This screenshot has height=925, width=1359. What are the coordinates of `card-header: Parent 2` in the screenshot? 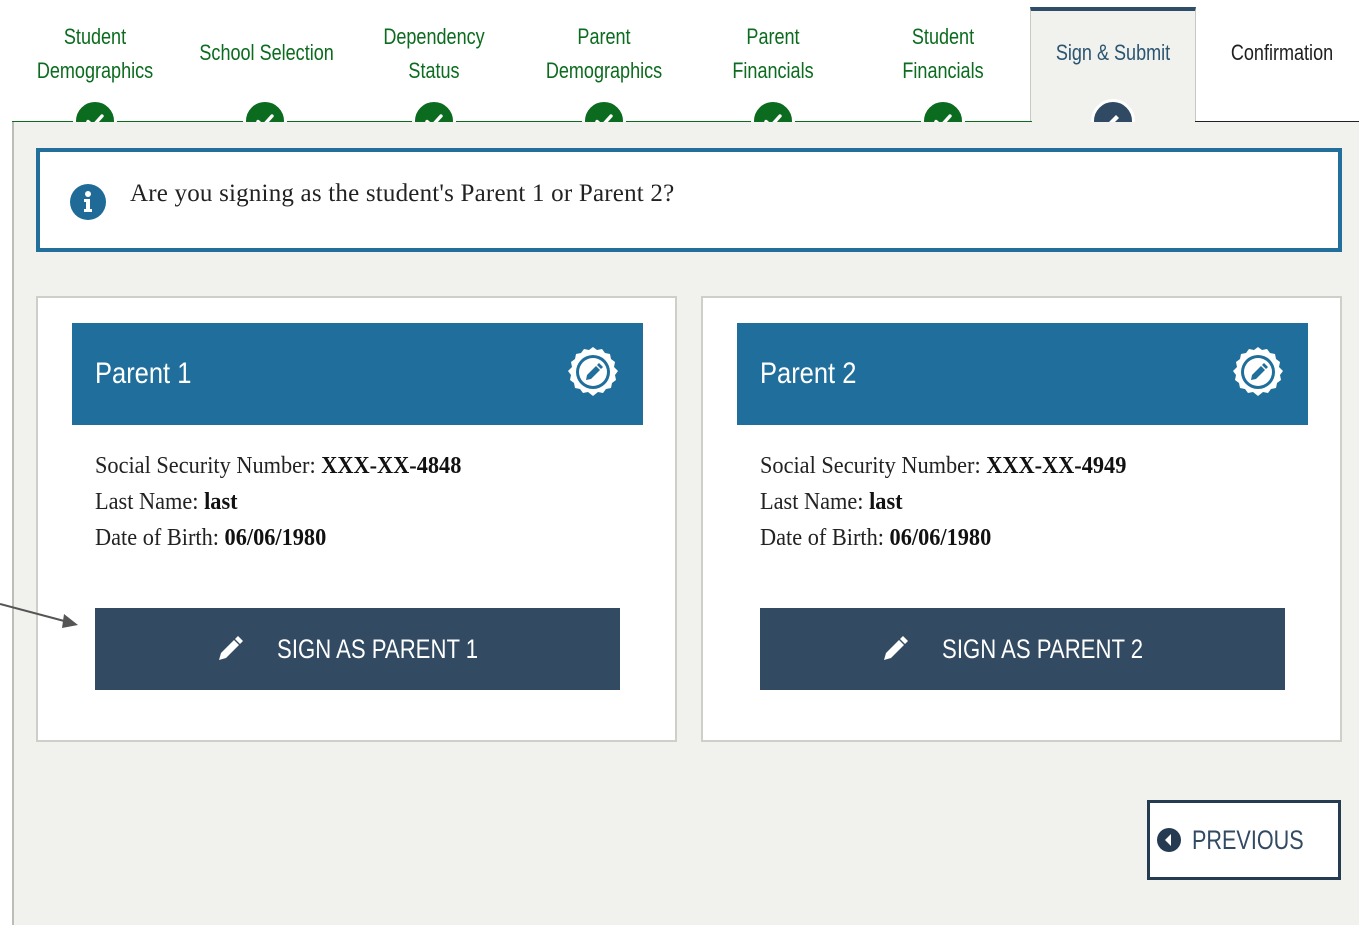 It's located at (1022, 374).